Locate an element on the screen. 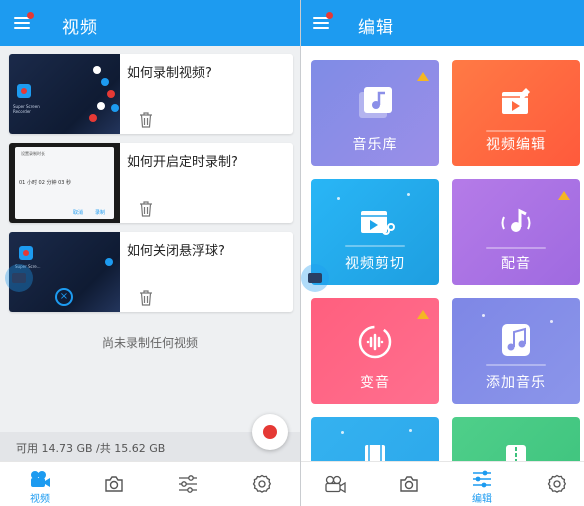 This screenshot has height=506, width=584. tile-video-edit: 视频编辑 is located at coordinates (516, 113).